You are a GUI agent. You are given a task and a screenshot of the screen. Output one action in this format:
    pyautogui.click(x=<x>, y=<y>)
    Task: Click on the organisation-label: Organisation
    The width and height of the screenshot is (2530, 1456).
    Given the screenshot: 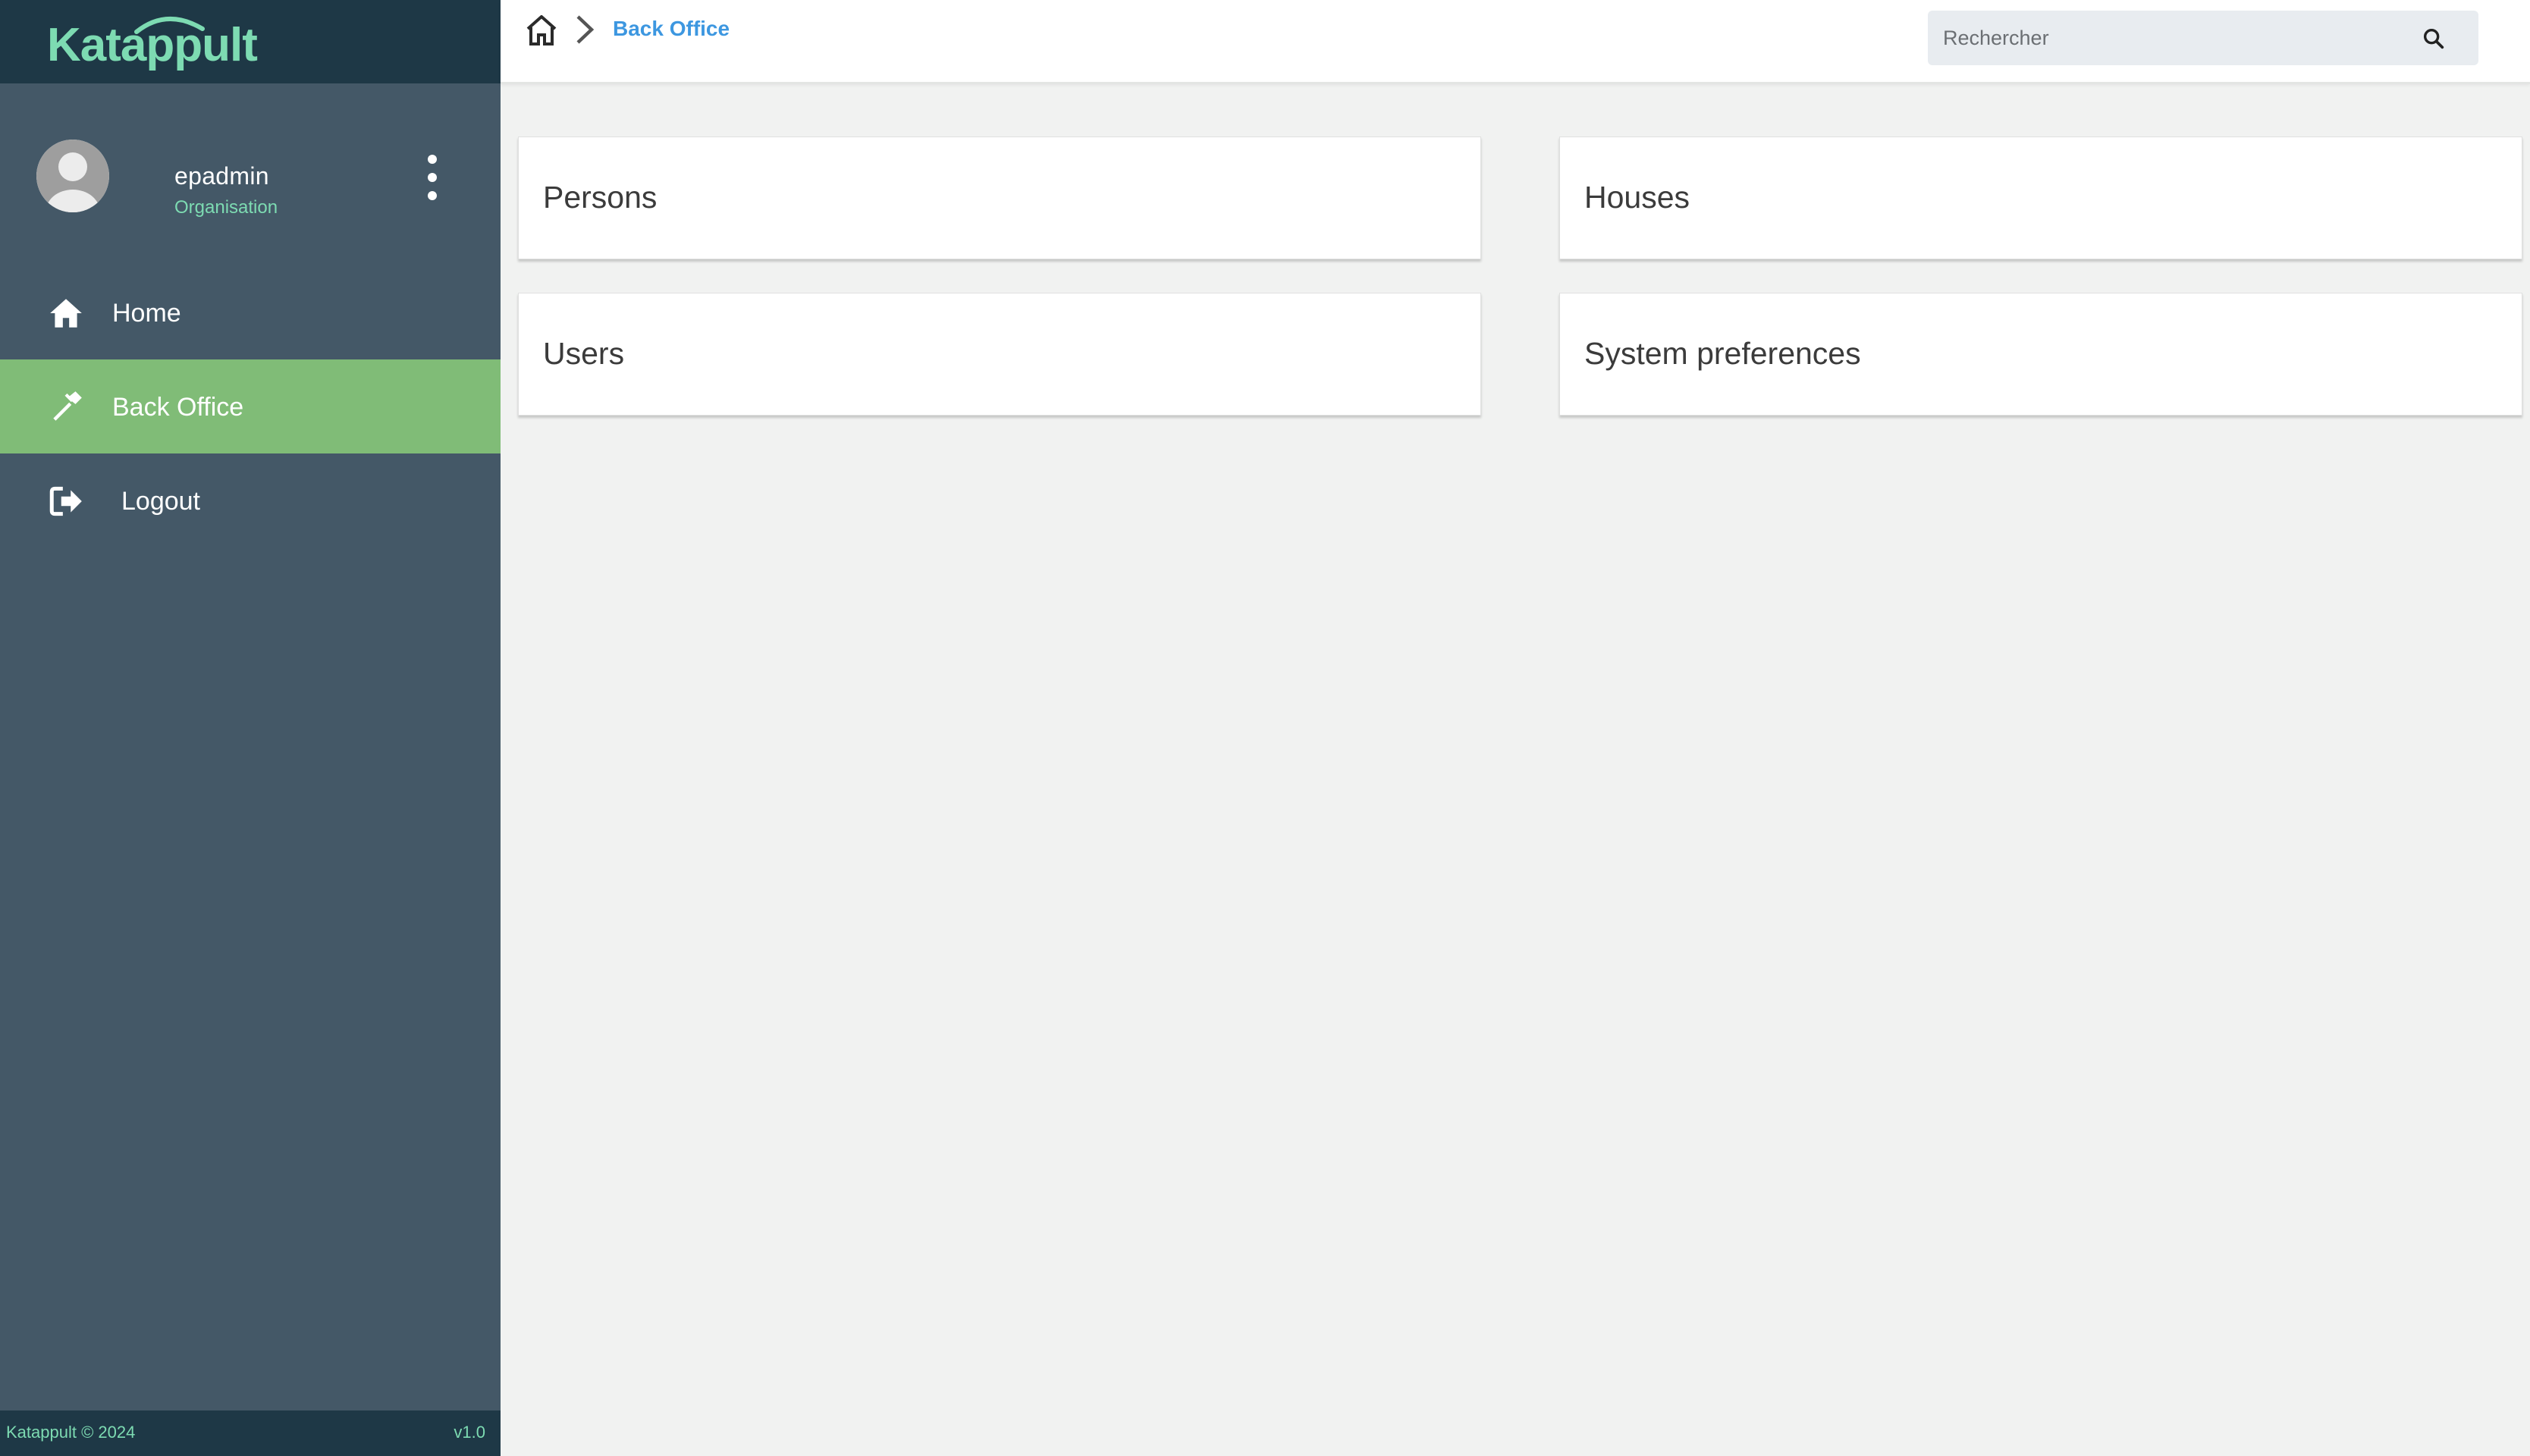 What is the action you would take?
    pyautogui.click(x=226, y=207)
    